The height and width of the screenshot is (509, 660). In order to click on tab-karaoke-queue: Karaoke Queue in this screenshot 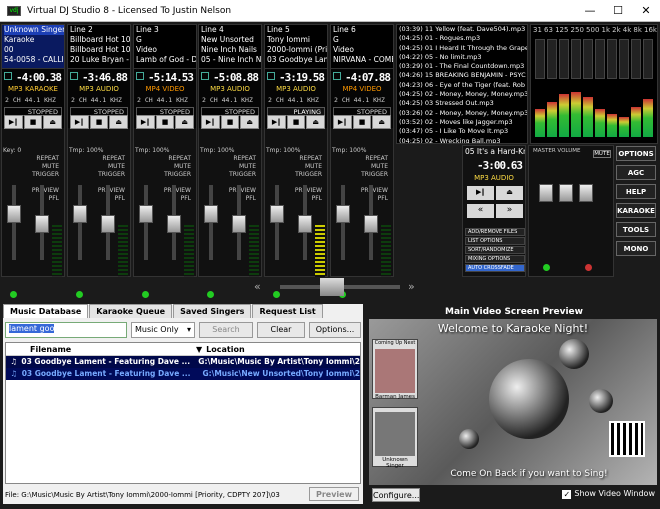, I will do `click(131, 311)`.